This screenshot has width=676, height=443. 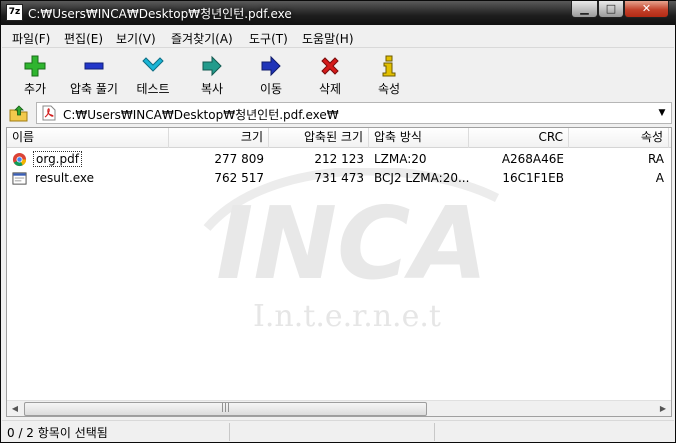 I want to click on toolbar: 추가 압축 풀기 테스트 복사 이동 삭제 속성, so click(x=338, y=74).